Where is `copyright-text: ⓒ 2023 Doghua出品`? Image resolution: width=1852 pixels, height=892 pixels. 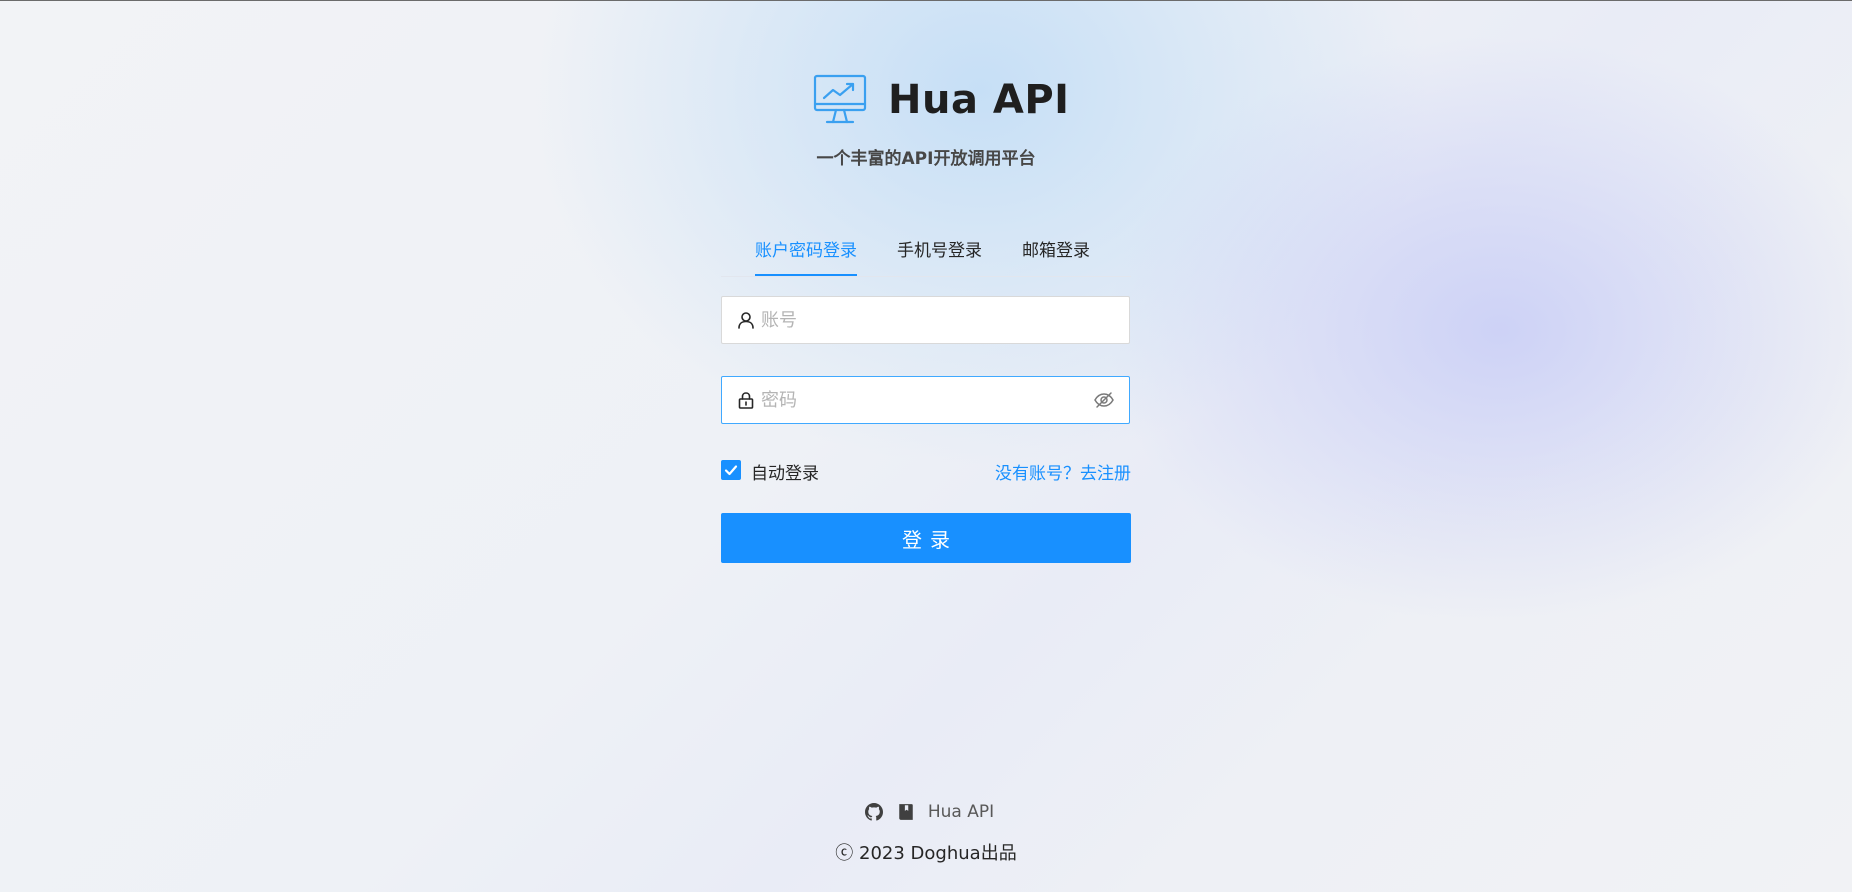
copyright-text: ⓒ 2023 Doghua出品 is located at coordinates (926, 853).